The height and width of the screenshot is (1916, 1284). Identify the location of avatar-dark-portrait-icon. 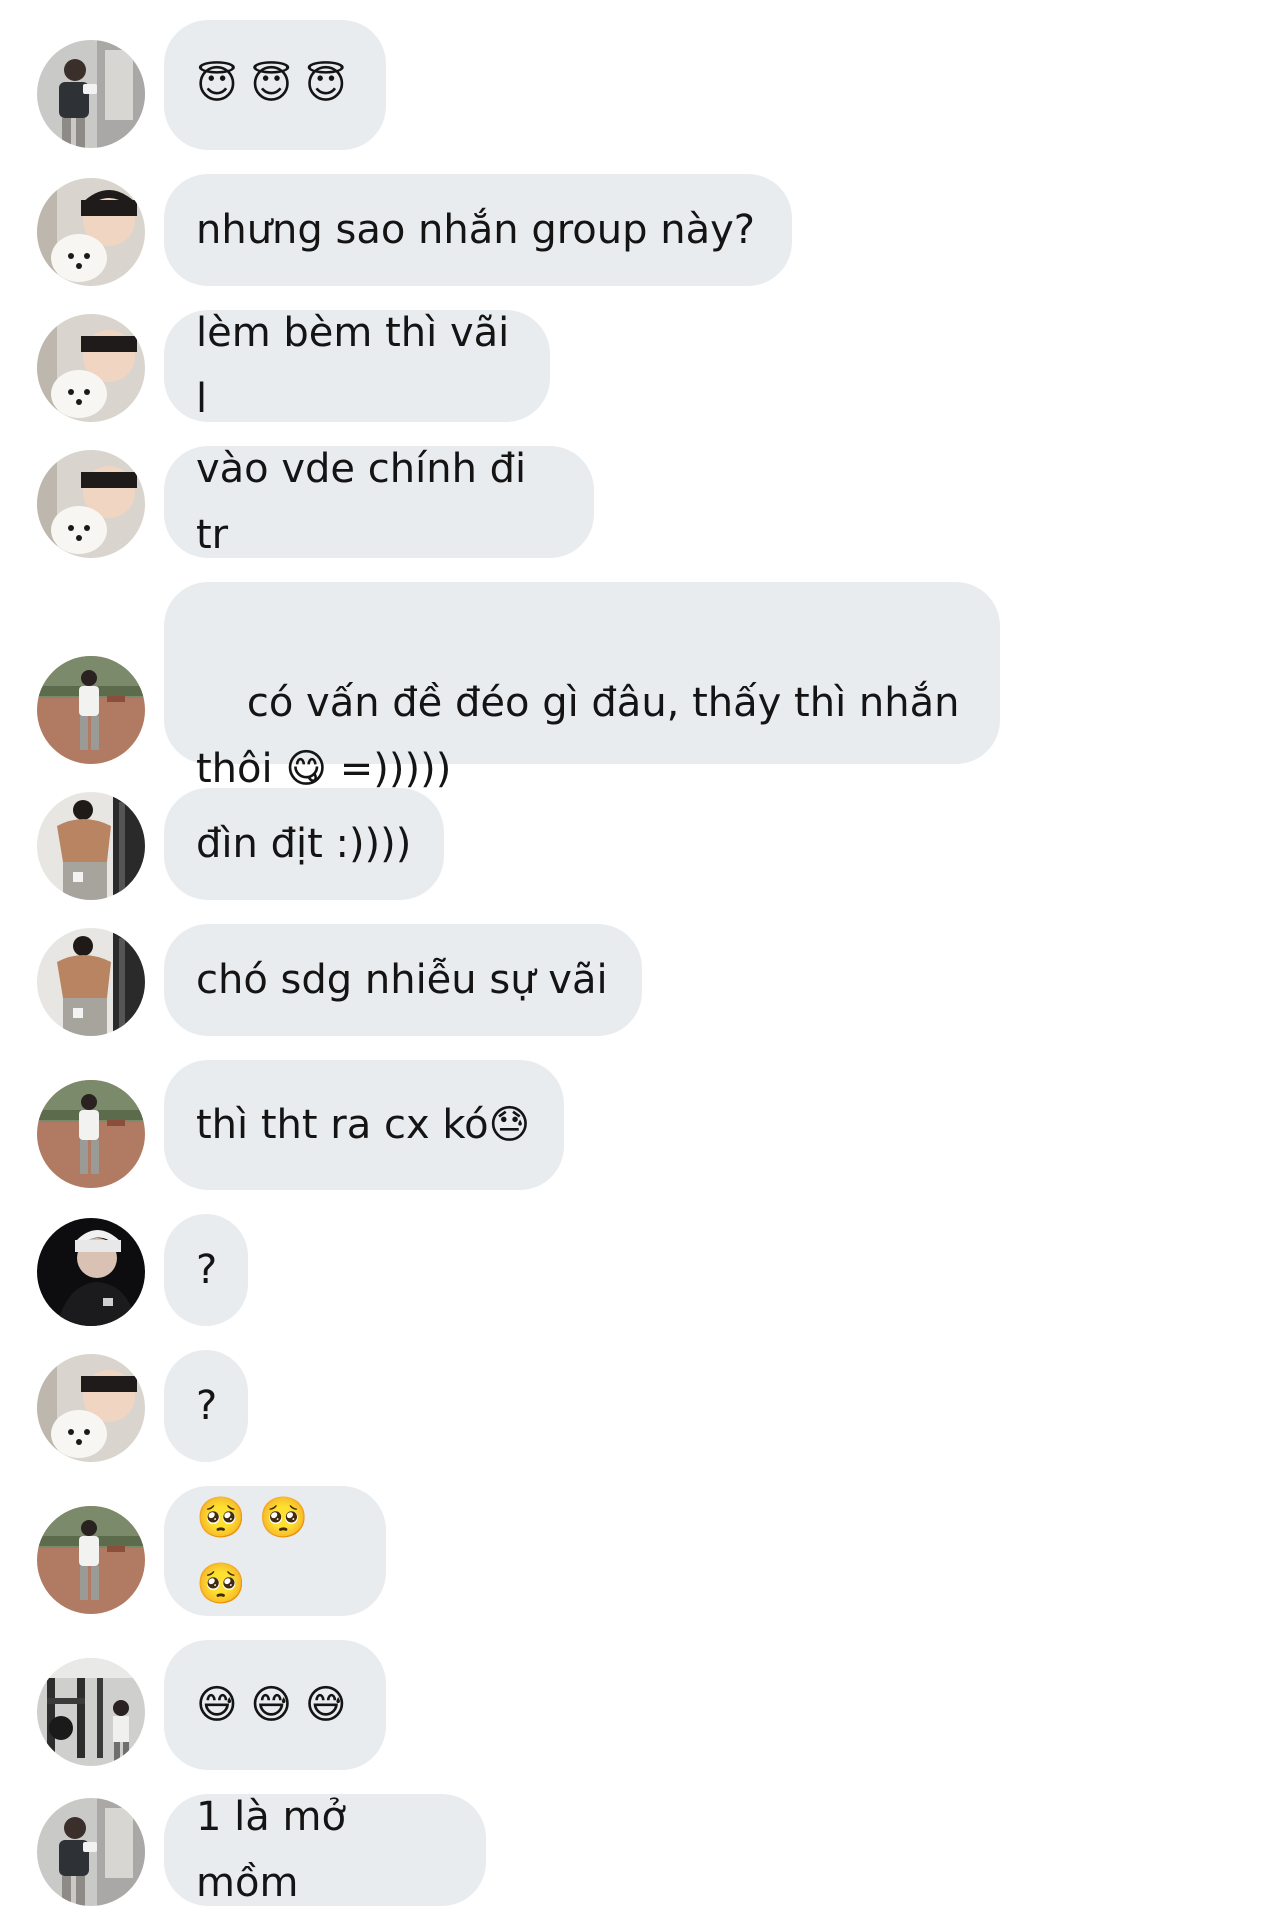
(91, 1272).